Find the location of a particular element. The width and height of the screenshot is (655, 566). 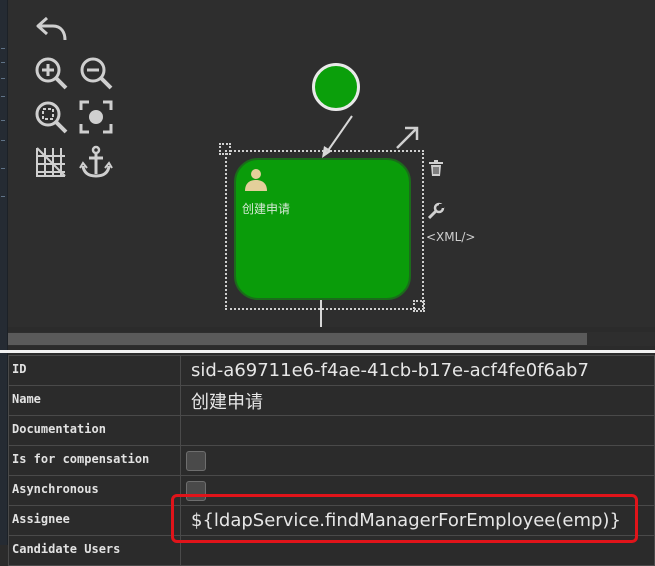

outgoing-flow-line is located at coordinates (321, 313).